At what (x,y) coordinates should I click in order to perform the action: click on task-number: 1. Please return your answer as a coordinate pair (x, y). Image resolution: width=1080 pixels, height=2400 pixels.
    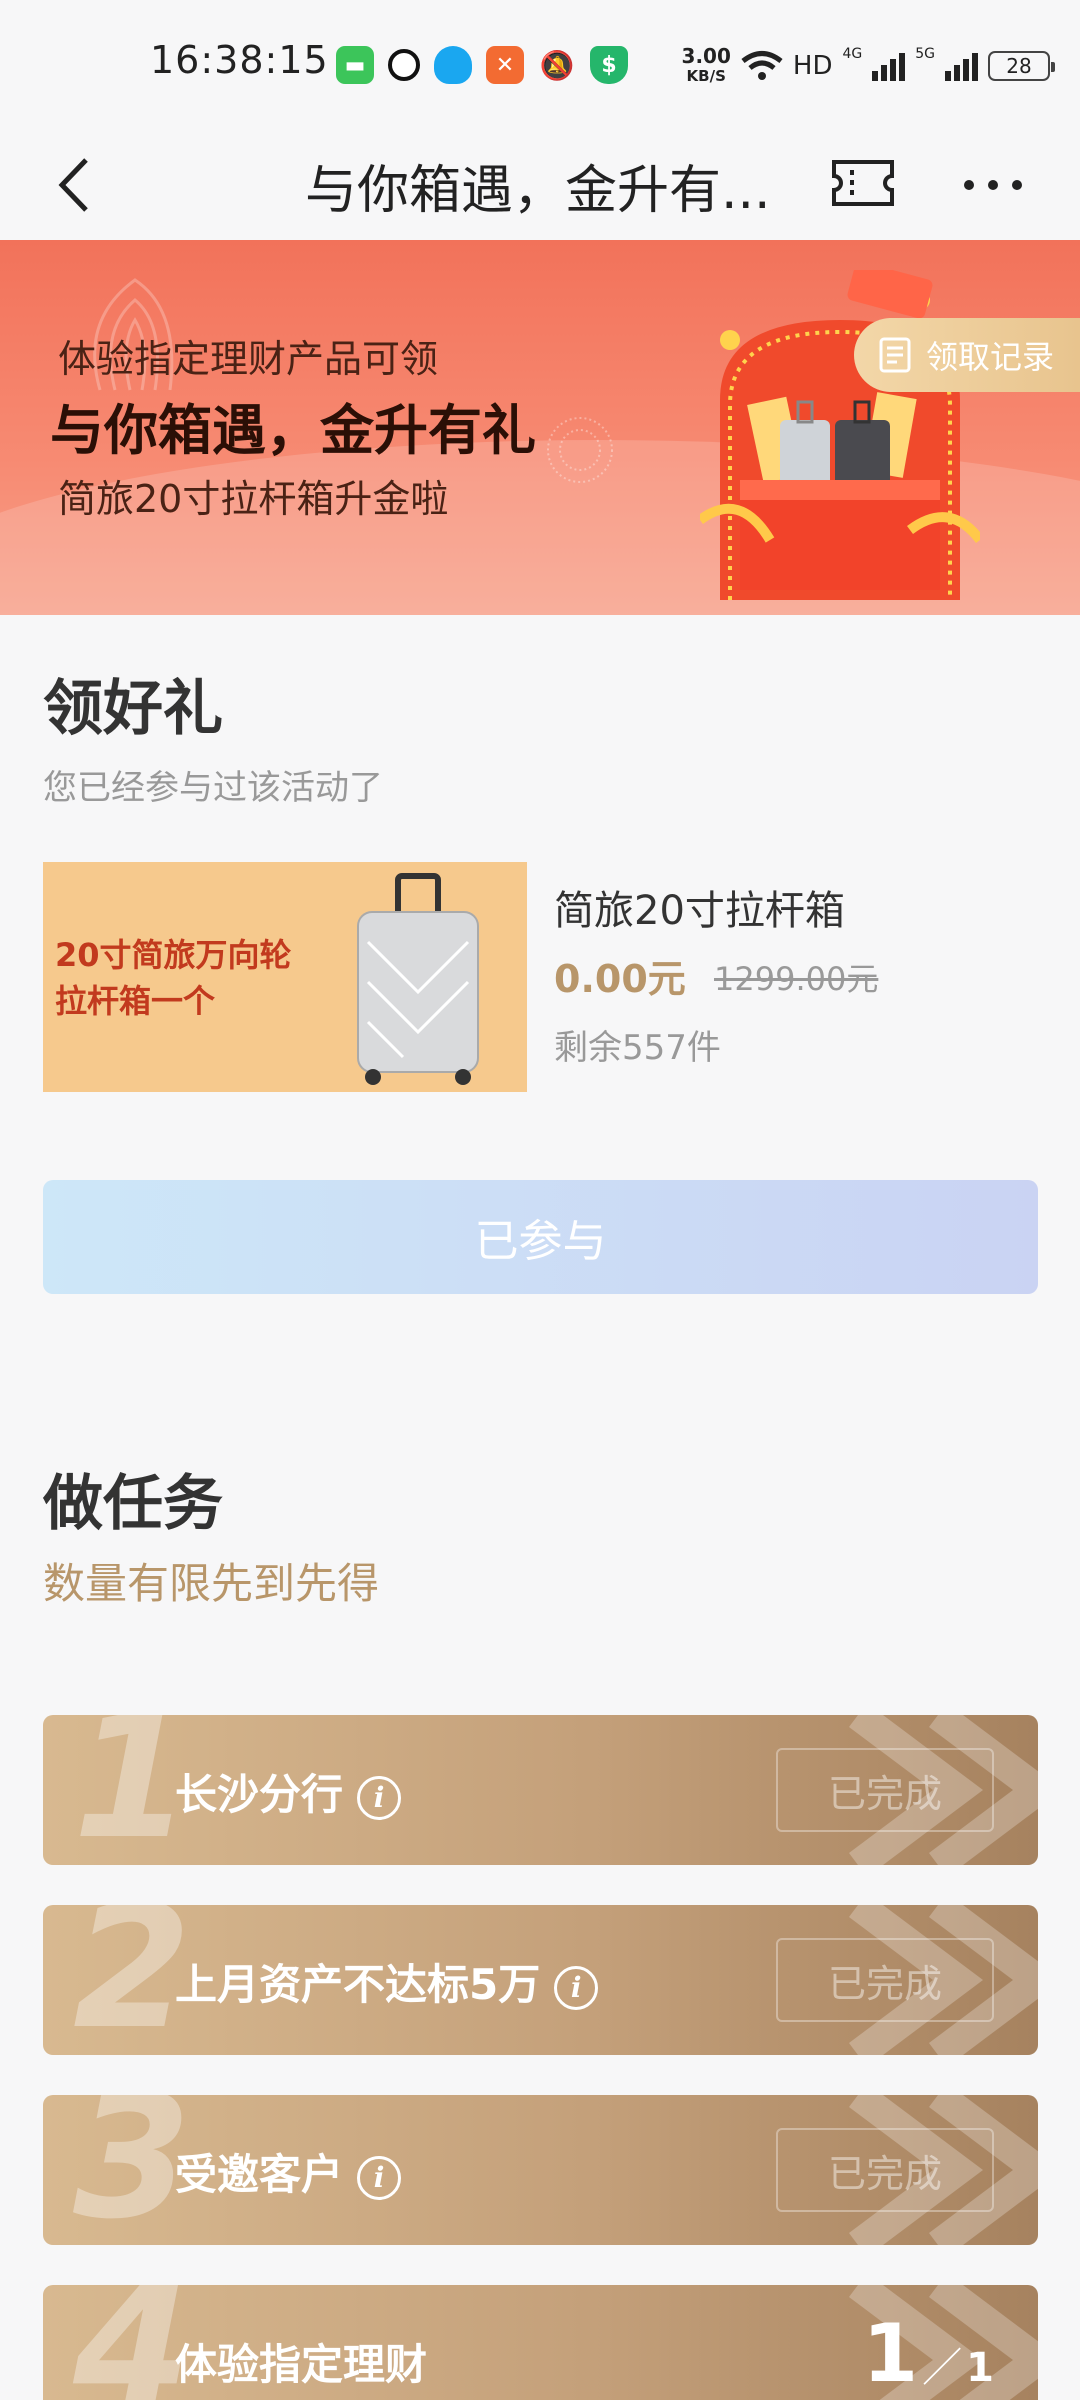
    Looking at the image, I should click on (132, 1790).